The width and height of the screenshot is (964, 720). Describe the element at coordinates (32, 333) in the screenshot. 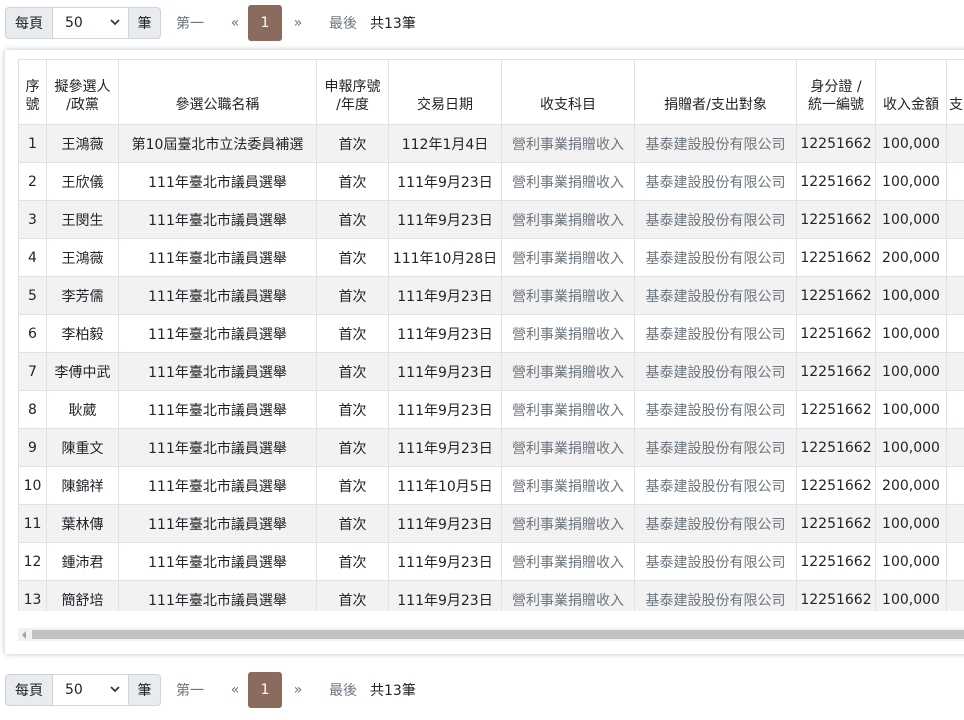

I see `cell-seq: 6` at that location.